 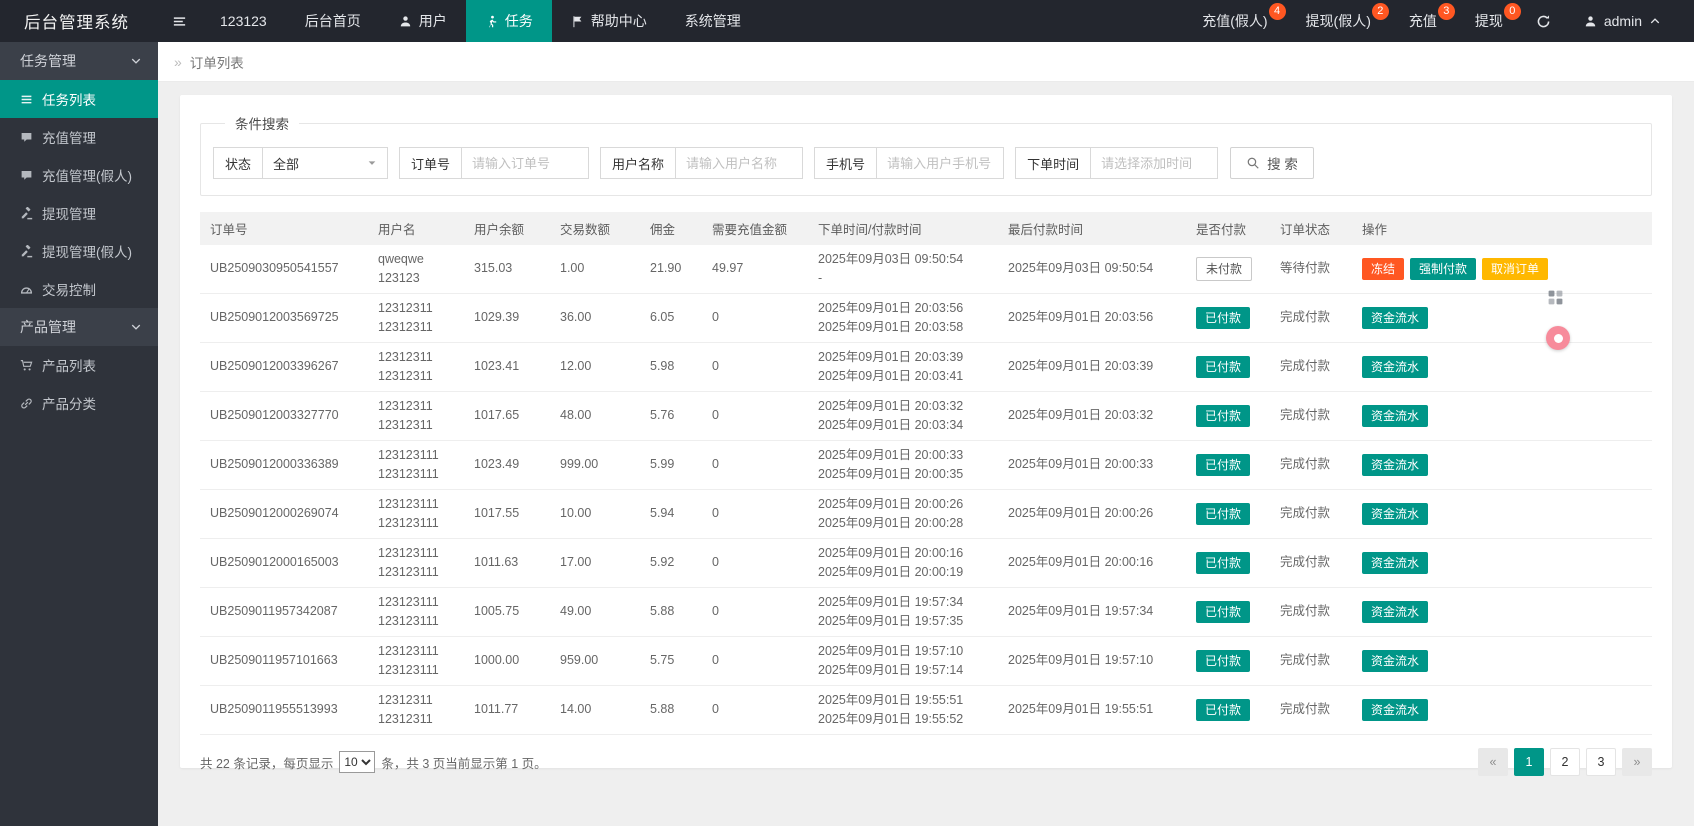 I want to click on last-pay-time-cell: 2025年09月01日 20:00:26, so click(x=1092, y=514).